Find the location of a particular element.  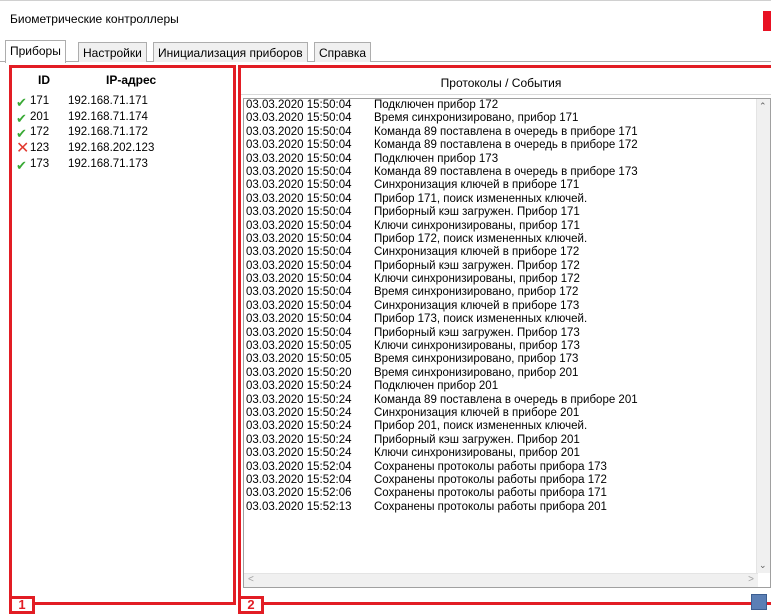

tab-devices: Приборы is located at coordinates (35, 51).